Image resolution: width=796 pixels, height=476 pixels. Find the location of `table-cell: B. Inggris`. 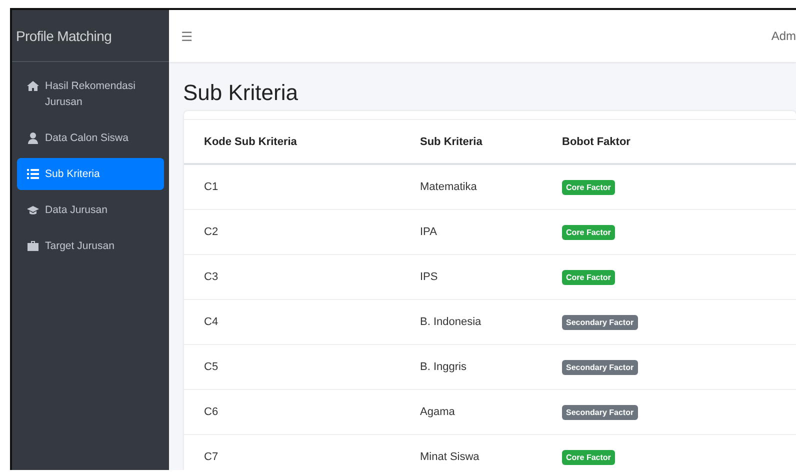

table-cell: B. Inggris is located at coordinates (490, 367).